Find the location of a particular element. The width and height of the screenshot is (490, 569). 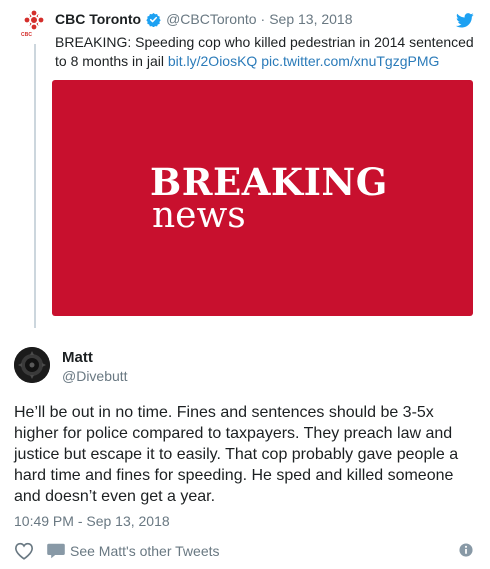

speech-bubble-icon is located at coordinates (56, 551).